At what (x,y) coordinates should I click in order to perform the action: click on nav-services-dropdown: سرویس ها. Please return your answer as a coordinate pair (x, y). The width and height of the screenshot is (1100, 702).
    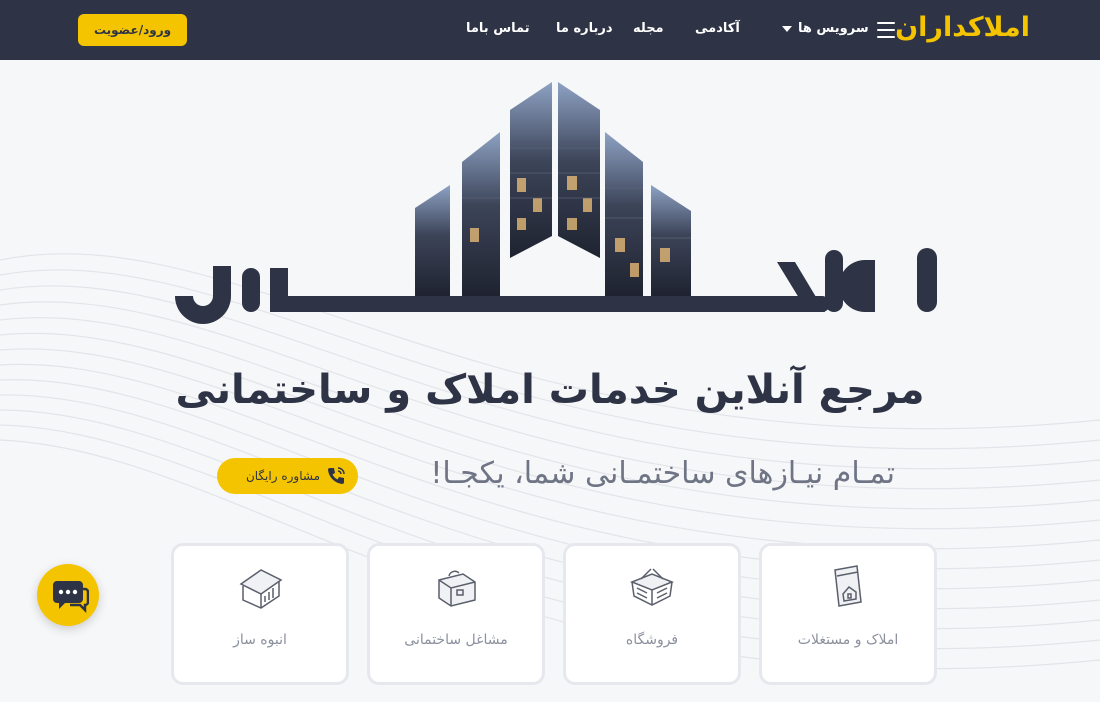
    Looking at the image, I should click on (825, 29).